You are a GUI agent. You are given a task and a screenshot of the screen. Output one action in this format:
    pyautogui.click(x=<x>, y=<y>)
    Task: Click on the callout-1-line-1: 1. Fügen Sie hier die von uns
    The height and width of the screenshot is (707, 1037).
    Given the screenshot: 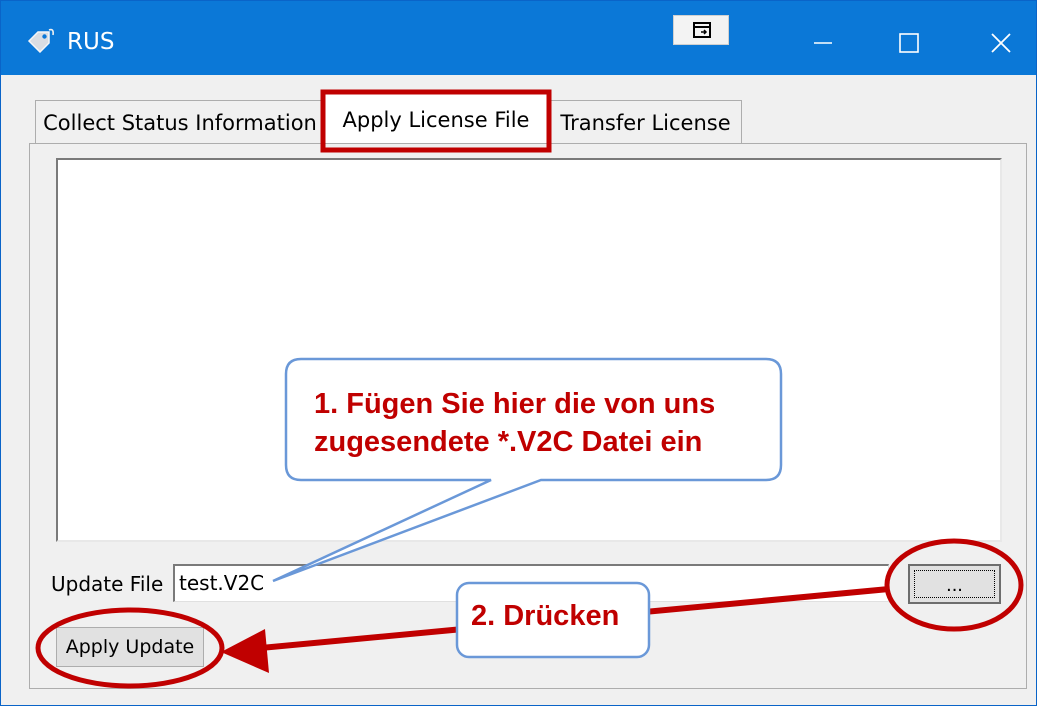 What is the action you would take?
    pyautogui.click(x=515, y=404)
    